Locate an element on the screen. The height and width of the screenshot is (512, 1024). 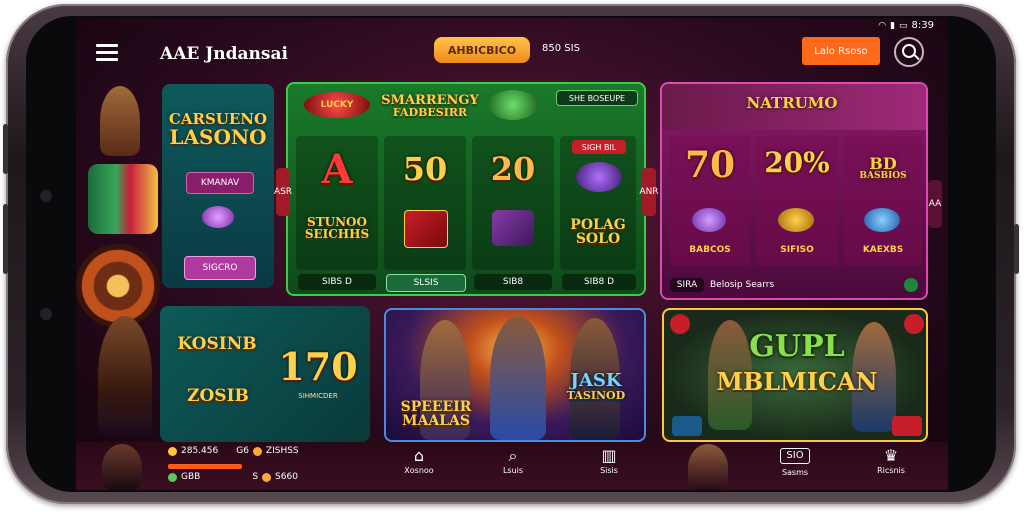
slots-subtitle: FADBESIRR is located at coordinates (430, 112).